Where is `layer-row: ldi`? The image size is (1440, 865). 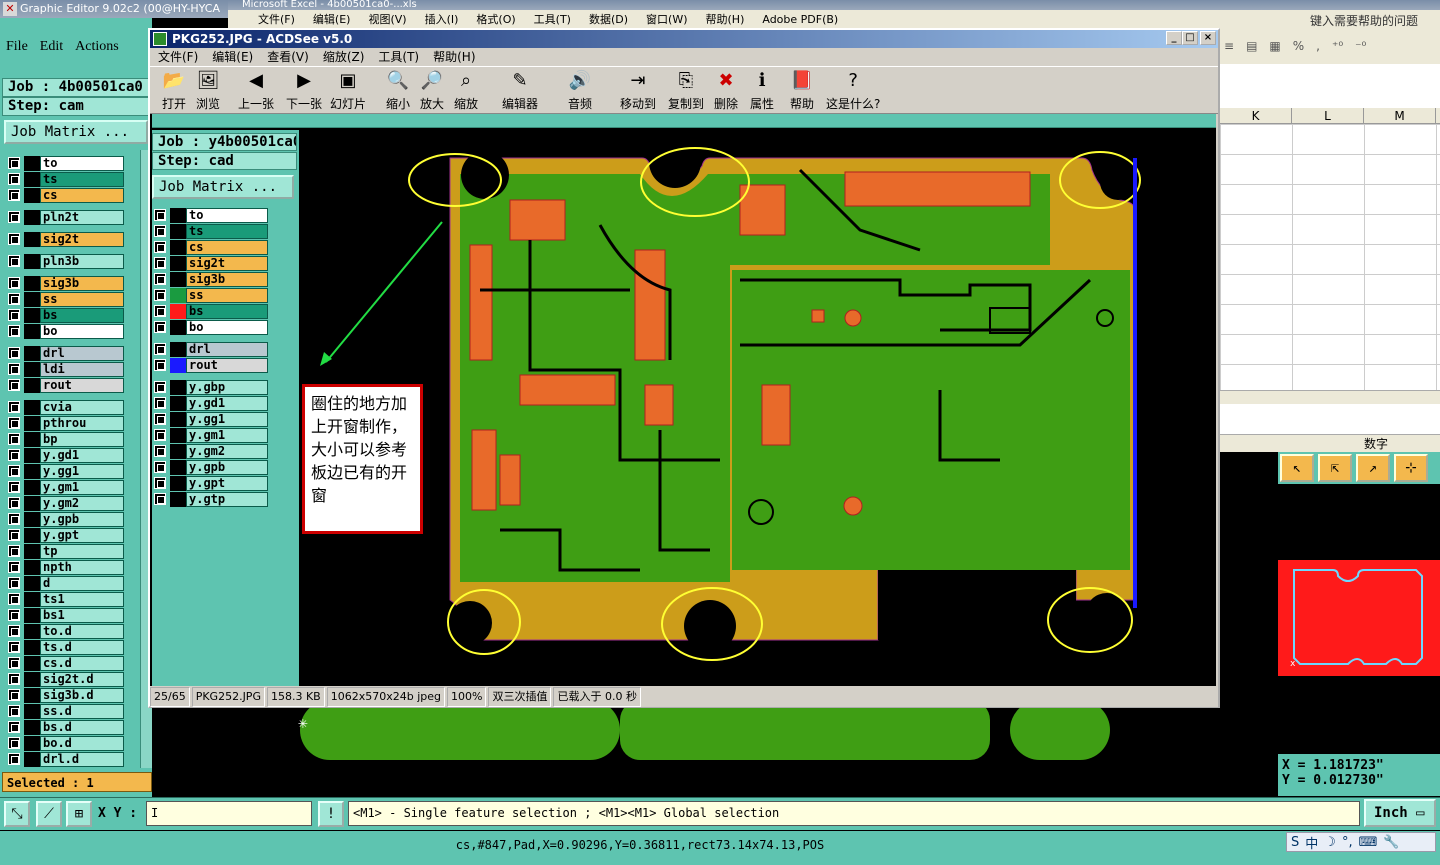 layer-row: ldi is located at coordinates (65, 369).